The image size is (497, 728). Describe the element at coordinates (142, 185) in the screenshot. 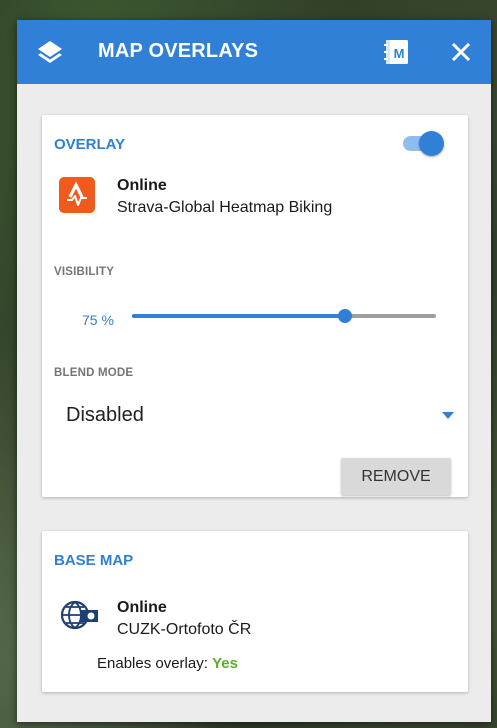

I see `overlay-source-type: Online` at that location.